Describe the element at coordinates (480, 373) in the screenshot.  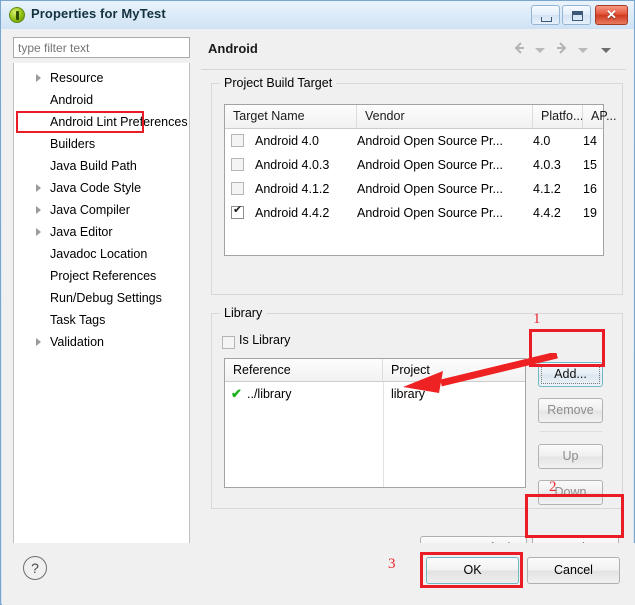
I see `red-pointer-arrow` at that location.